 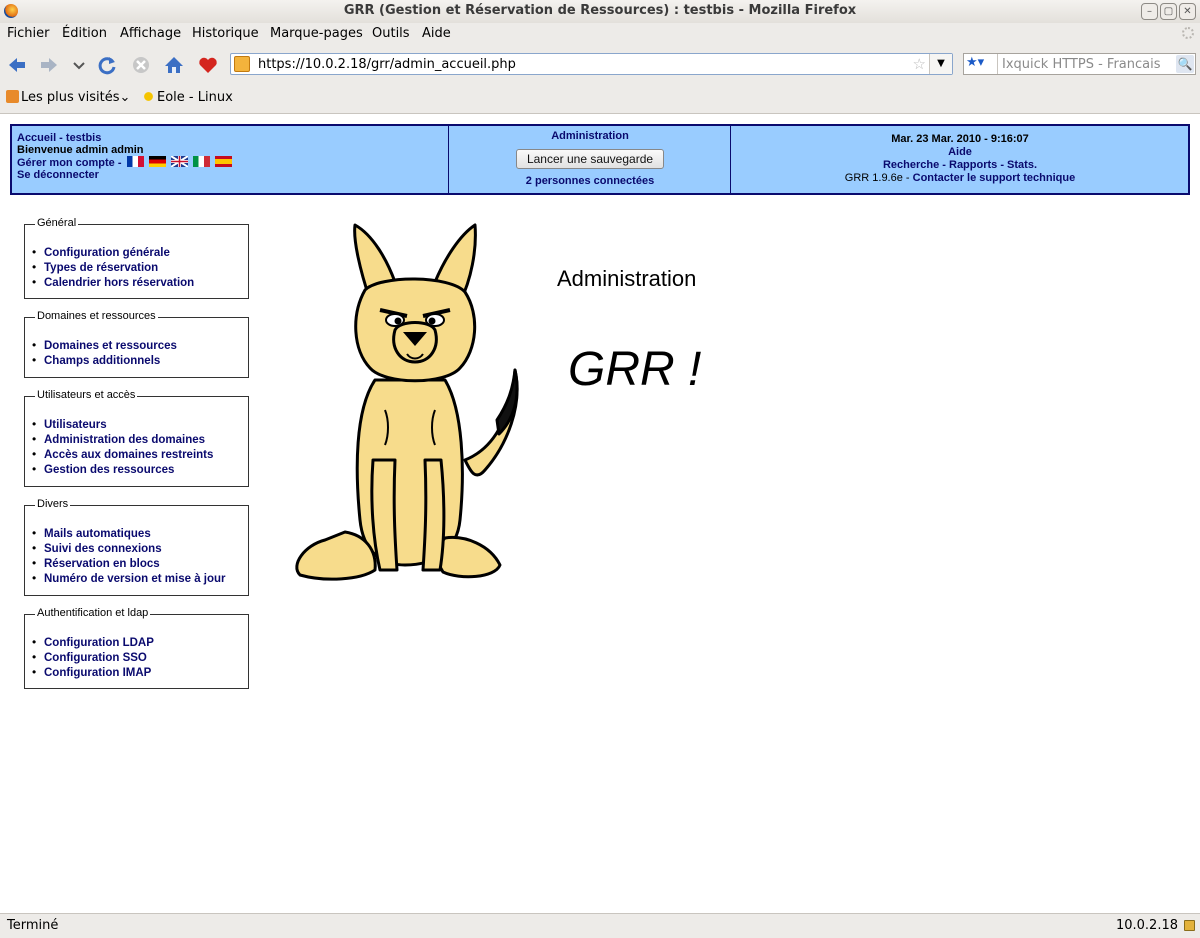 I want to click on menu-item-label: Configuration SSO, so click(x=95, y=658).